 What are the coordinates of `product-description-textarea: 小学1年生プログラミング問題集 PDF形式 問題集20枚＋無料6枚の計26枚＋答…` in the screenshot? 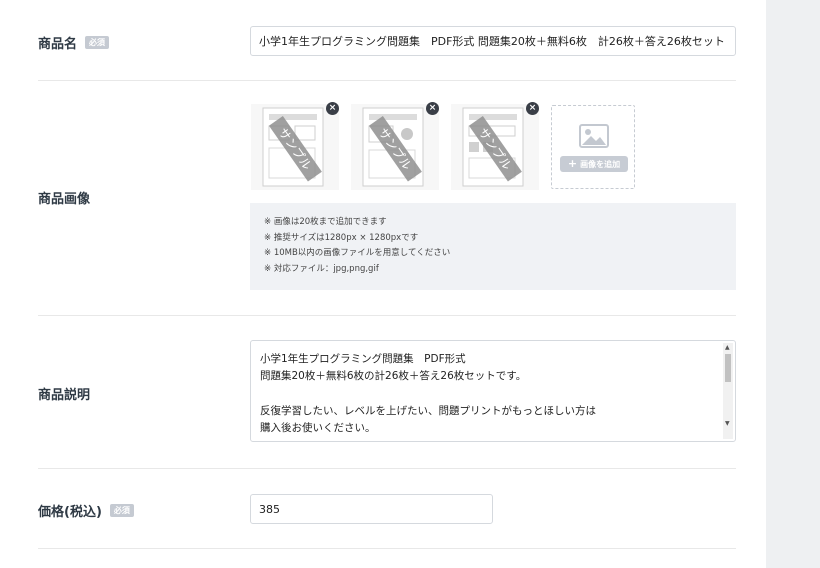 It's located at (493, 391).